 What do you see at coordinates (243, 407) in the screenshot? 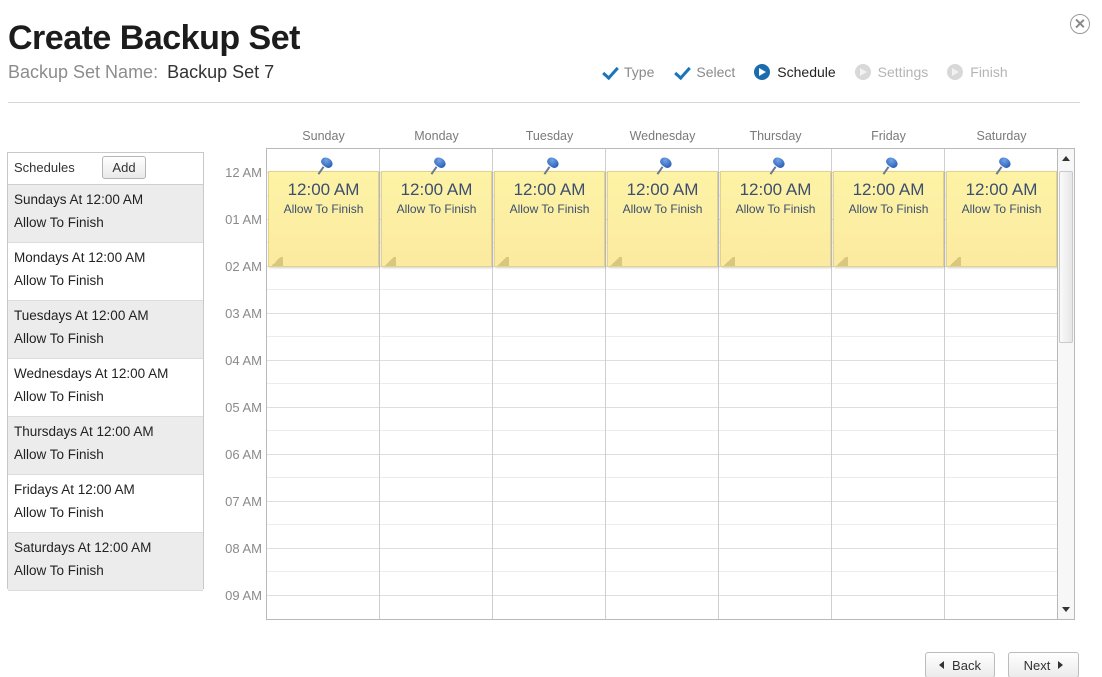
I see `time-label: 05 AM` at bounding box center [243, 407].